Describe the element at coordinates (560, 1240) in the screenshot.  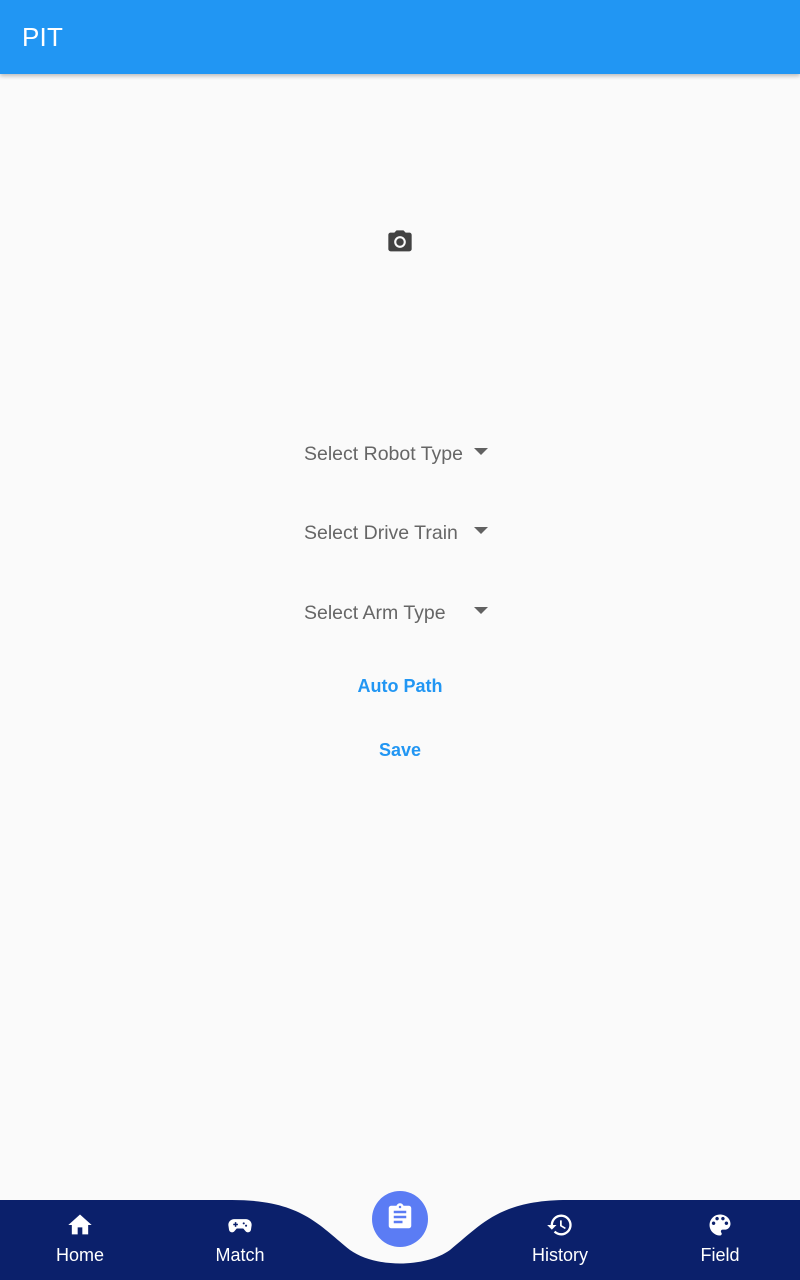
I see `nav-item-history: History` at that location.